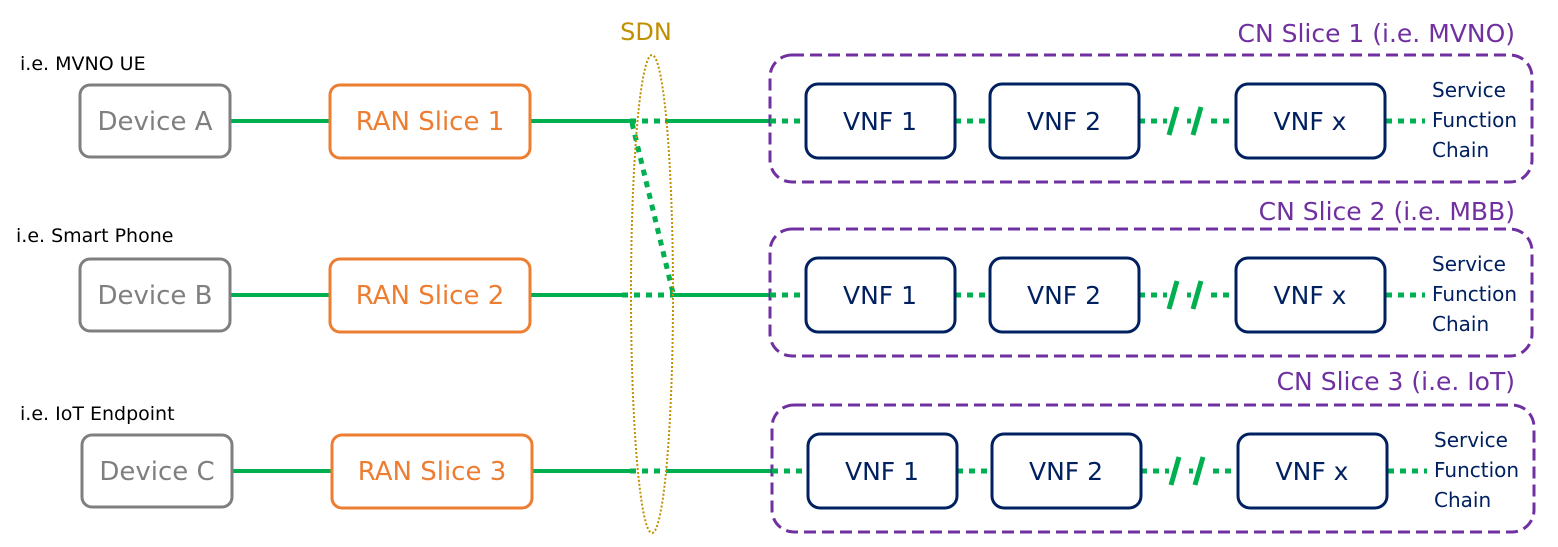  I want to click on ran-slice-label: RAN Slice 2, so click(430, 296).